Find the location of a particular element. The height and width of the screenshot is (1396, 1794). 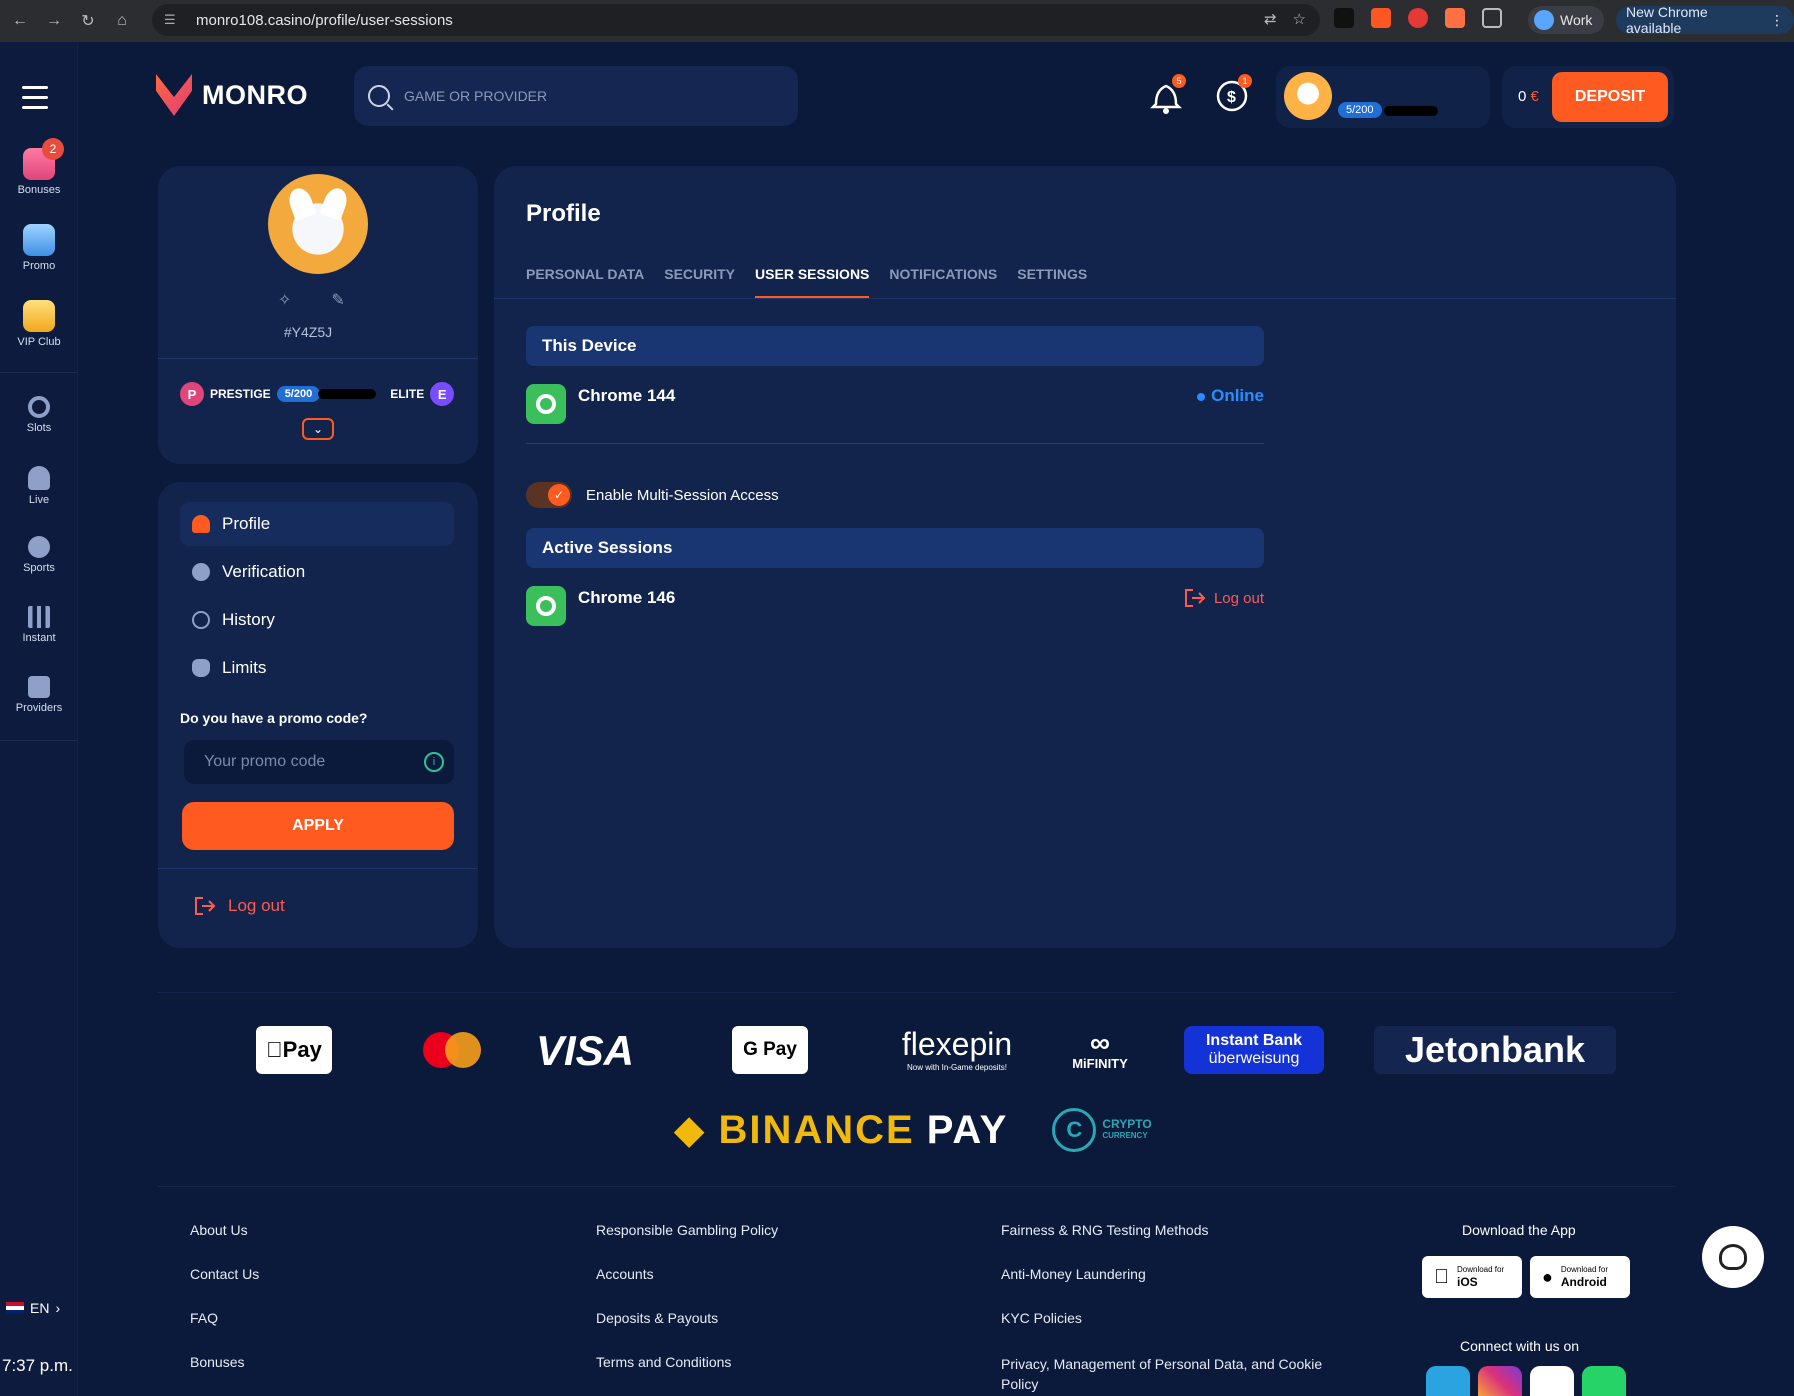

update-label: New Chrome available is located at coordinates (1667, 20).